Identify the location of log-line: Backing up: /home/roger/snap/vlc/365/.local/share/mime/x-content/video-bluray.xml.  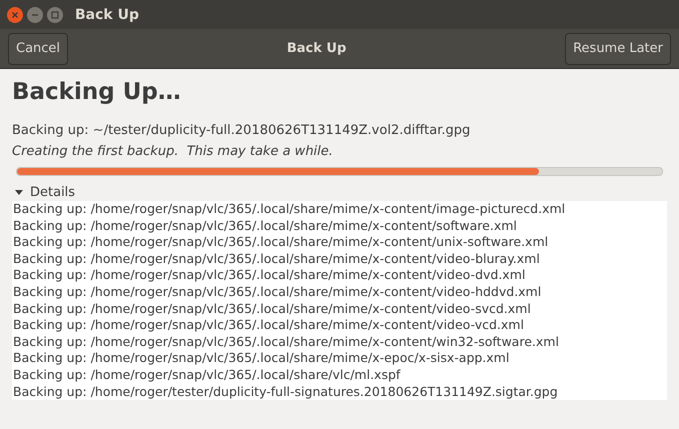
(277, 259).